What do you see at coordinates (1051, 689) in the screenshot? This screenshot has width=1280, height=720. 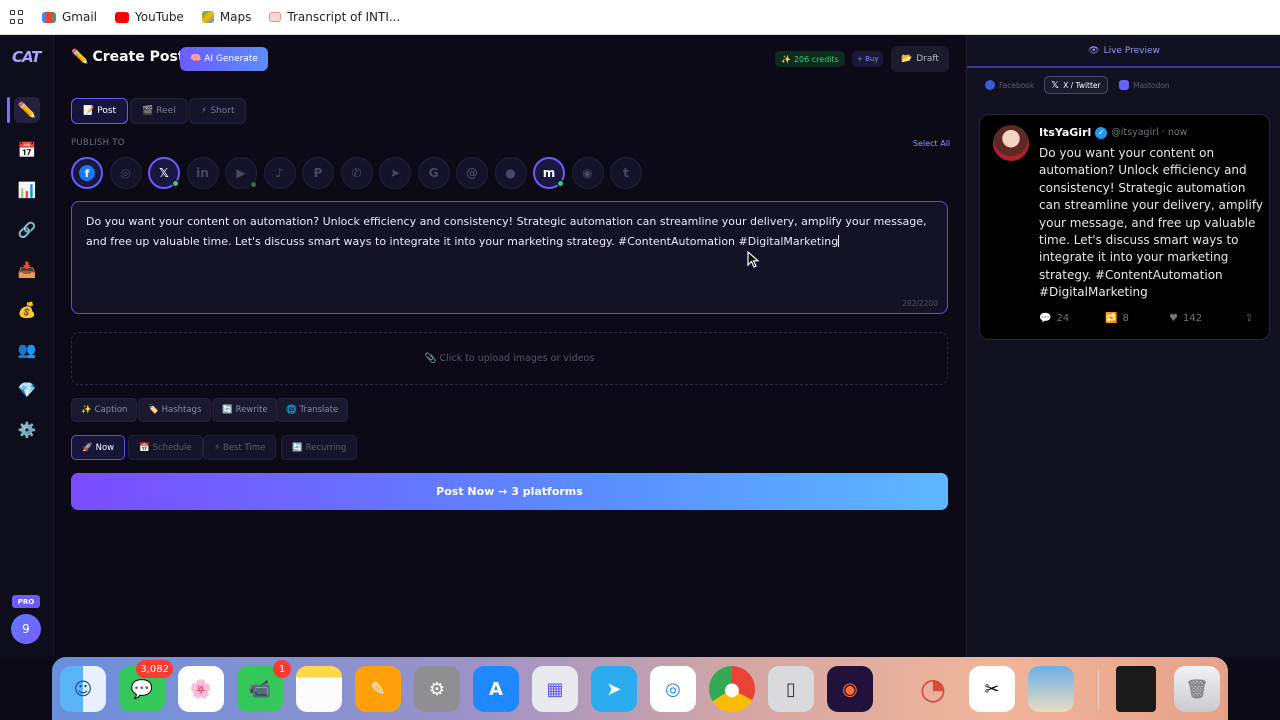 I see `preview-icon` at bounding box center [1051, 689].